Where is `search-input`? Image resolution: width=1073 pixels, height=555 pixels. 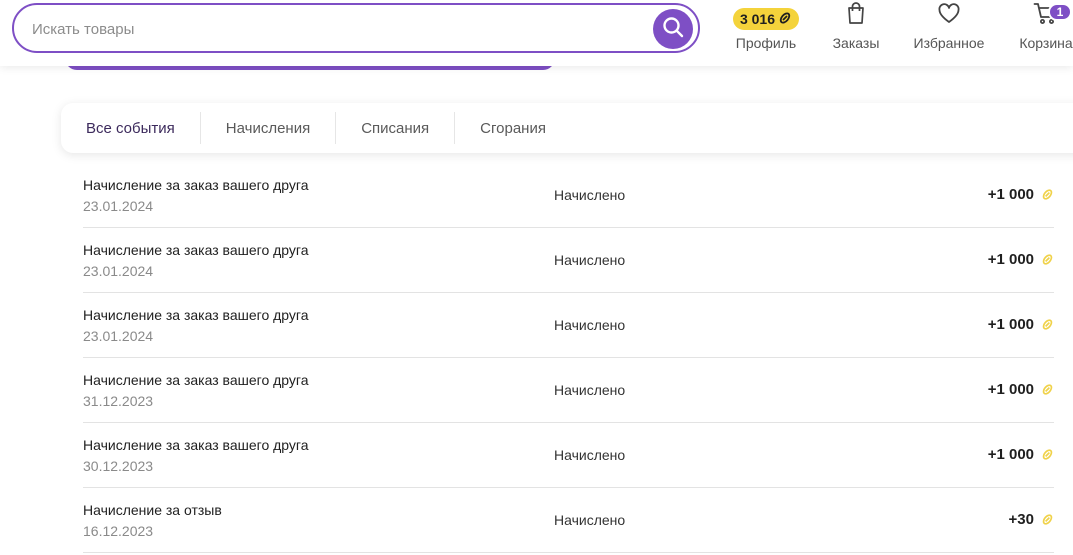
search-input is located at coordinates (332, 29).